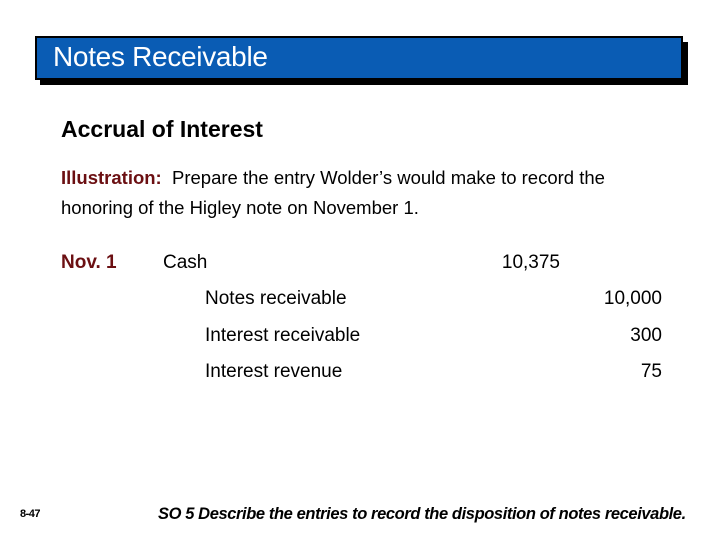 The image size is (720, 540). What do you see at coordinates (359, 58) in the screenshot?
I see `title-bar: Notes Receivable` at bounding box center [359, 58].